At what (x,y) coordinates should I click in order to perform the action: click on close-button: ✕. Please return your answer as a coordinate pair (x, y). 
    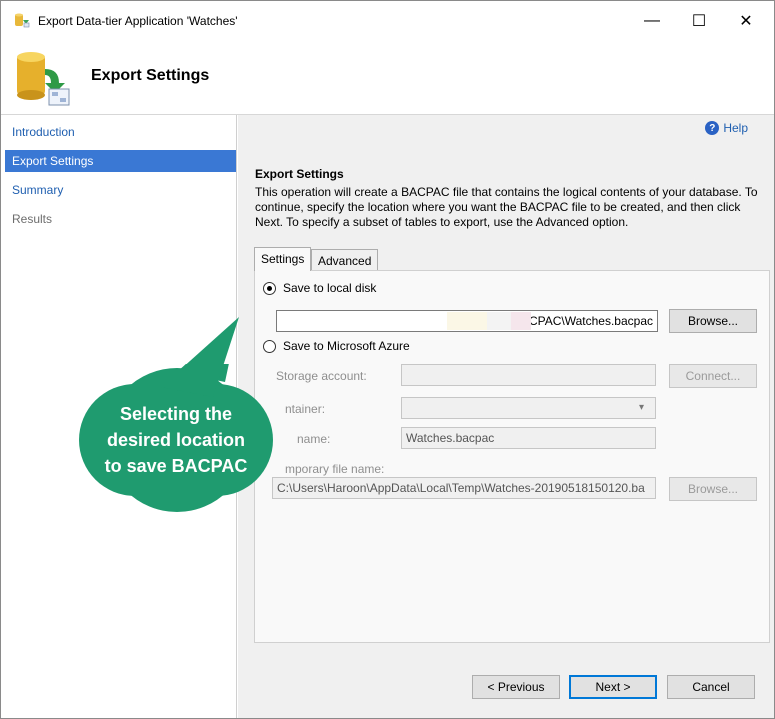
    Looking at the image, I should click on (746, 21).